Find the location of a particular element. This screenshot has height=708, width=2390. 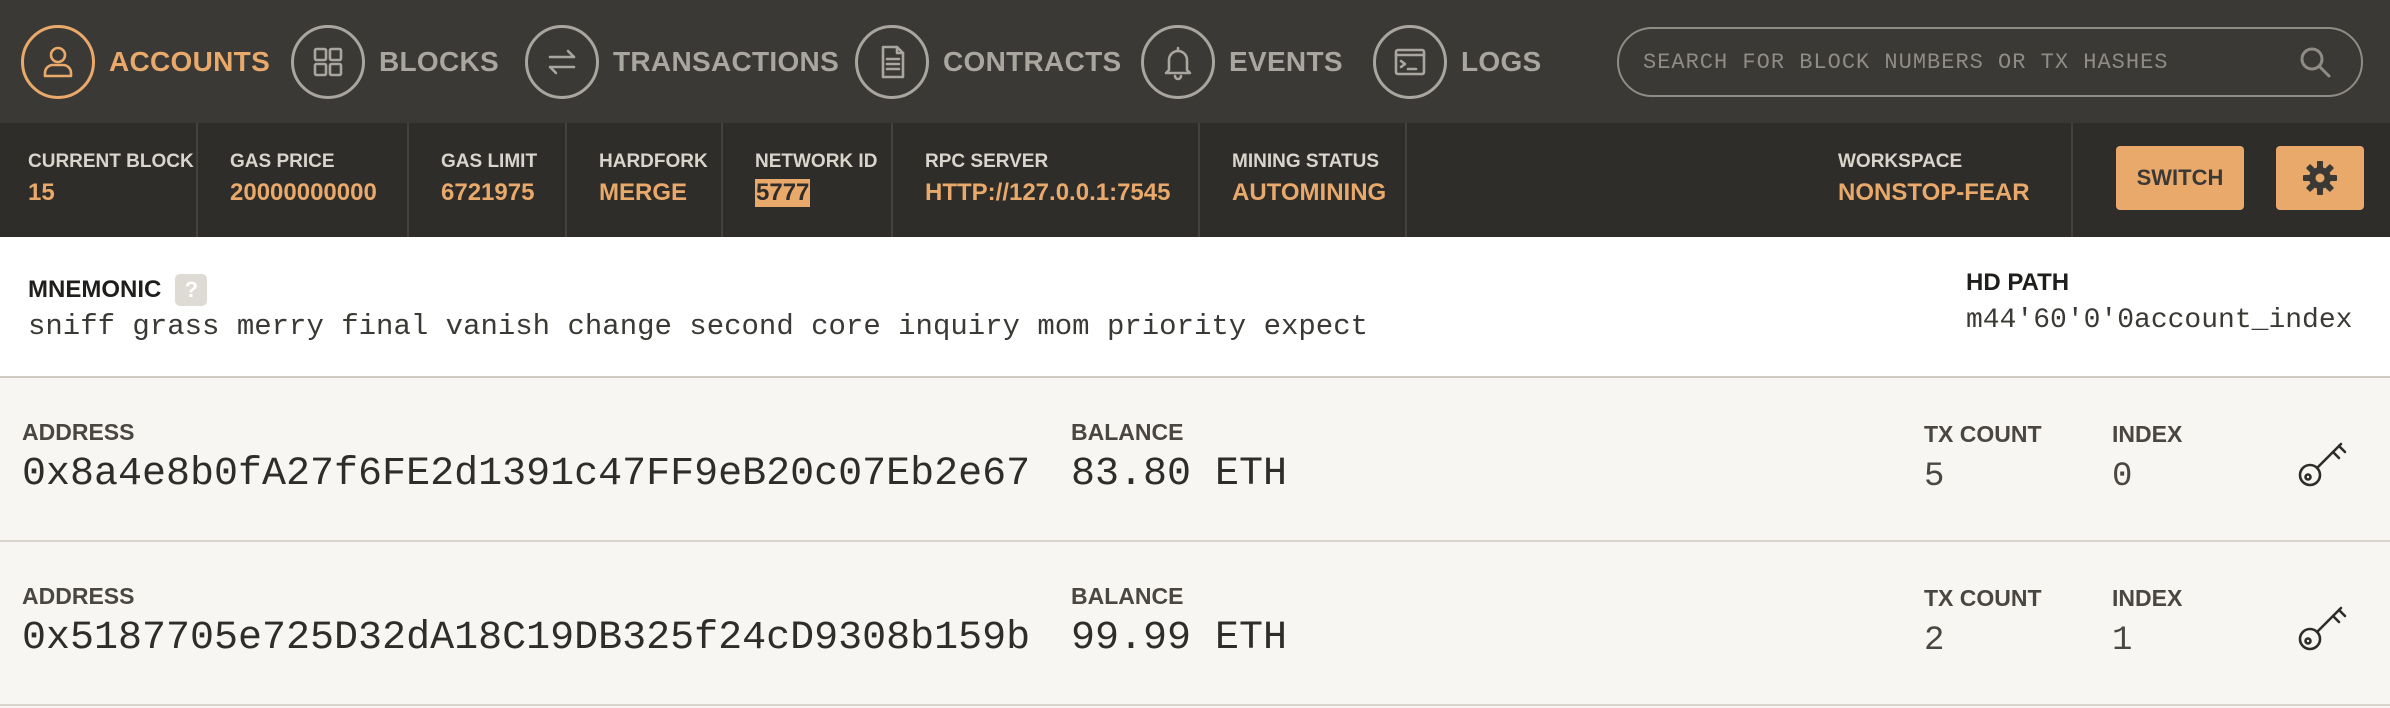

terminal-icon is located at coordinates (1410, 62).